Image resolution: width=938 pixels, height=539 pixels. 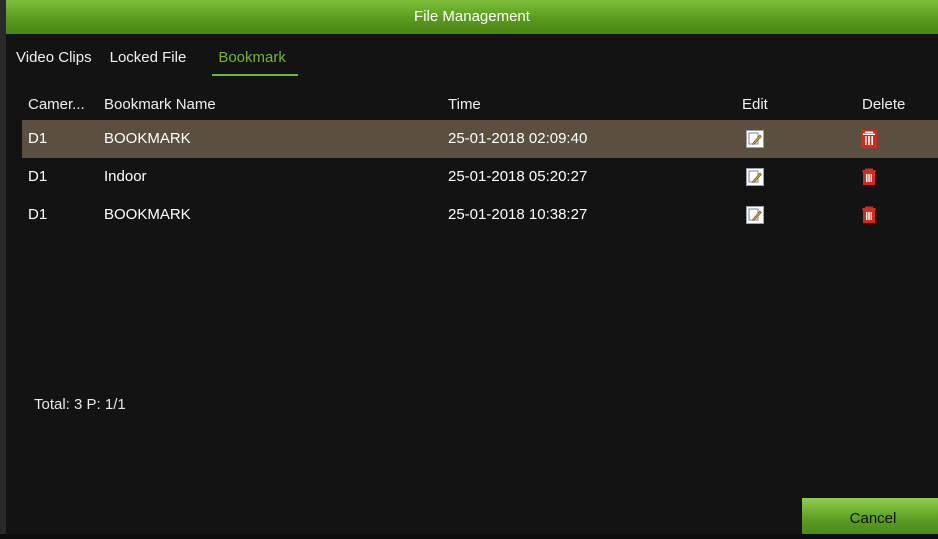 What do you see at coordinates (125, 176) in the screenshot?
I see `row-bookmark-name: Indoor` at bounding box center [125, 176].